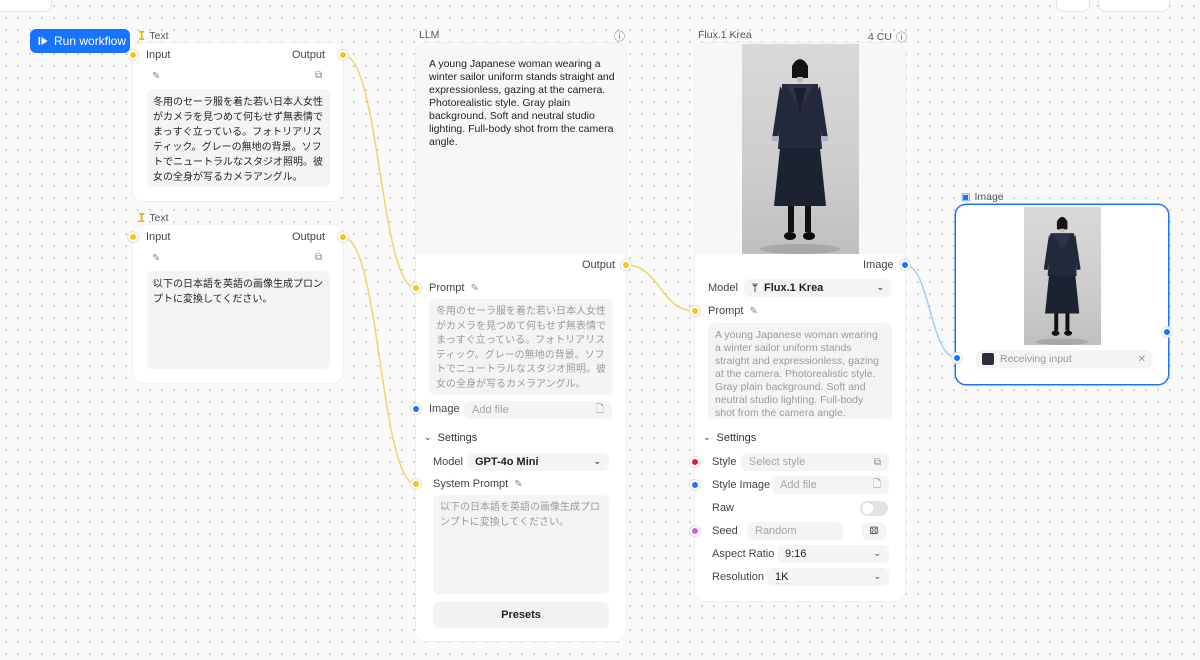 The image size is (1200, 660). I want to click on flux-seed-port, so click(695, 531).